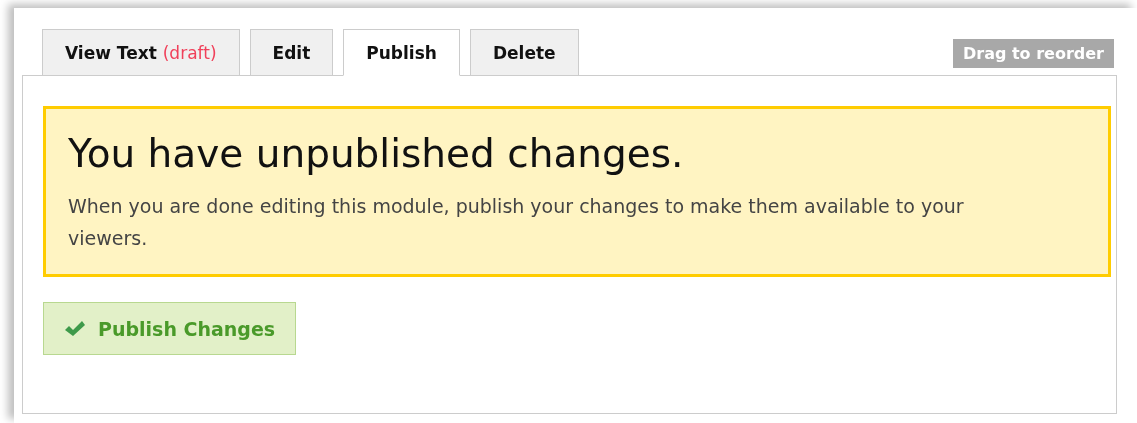 The height and width of the screenshot is (423, 1137). Describe the element at coordinates (141, 52) in the screenshot. I see `tab: View Text (draft)` at that location.